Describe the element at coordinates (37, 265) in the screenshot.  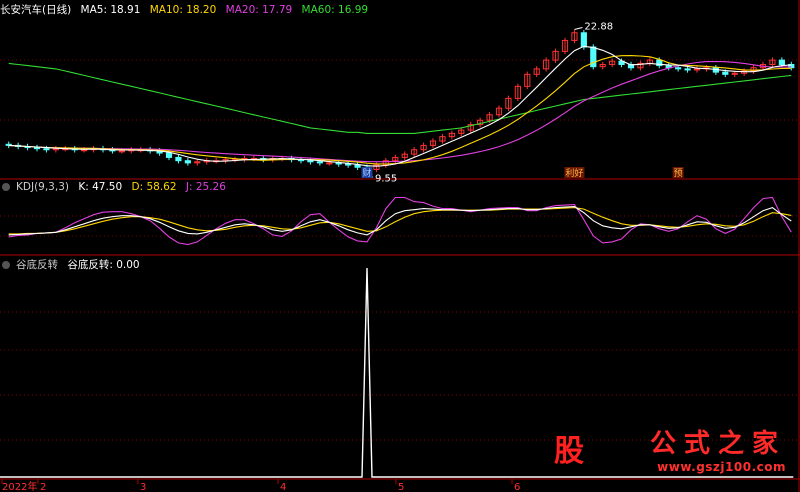
I see `indicator-title: 谷底反转` at that location.